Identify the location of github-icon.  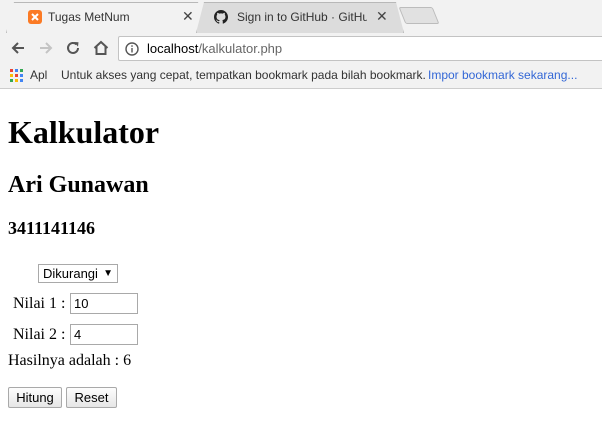
(221, 17).